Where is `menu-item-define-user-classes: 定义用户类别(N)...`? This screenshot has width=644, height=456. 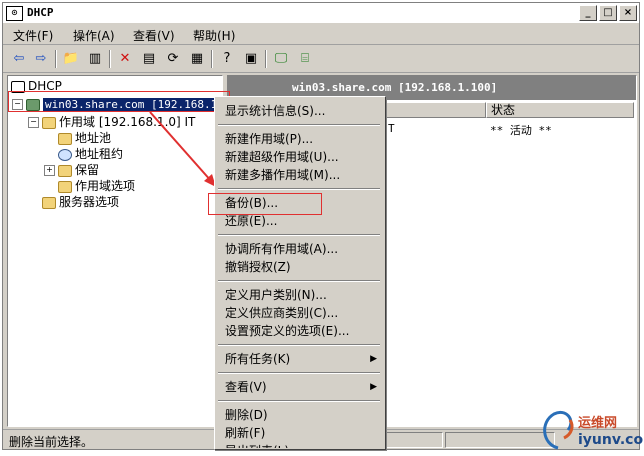
menu-item-define-user-classes: 定义用户类别(N)... is located at coordinates (276, 295).